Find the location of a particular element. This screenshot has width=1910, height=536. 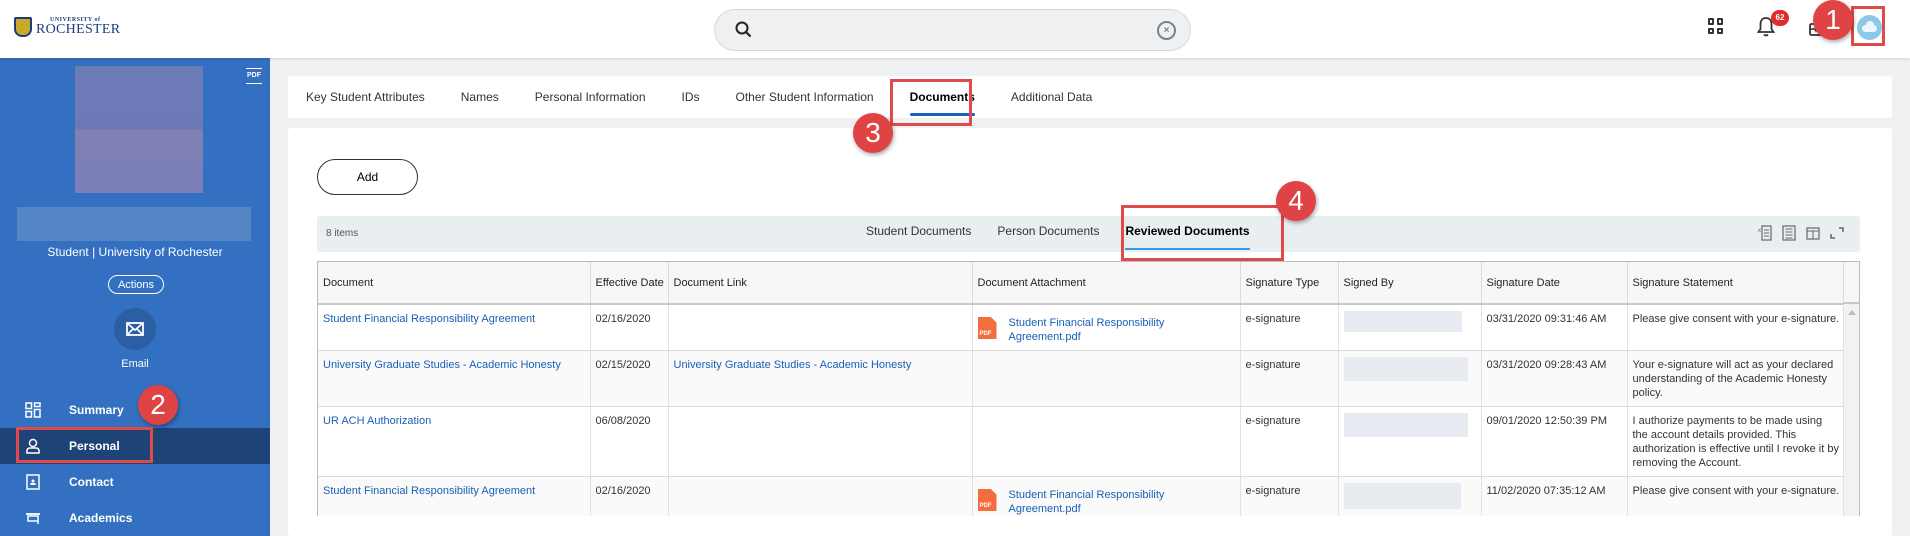

profile-photo is located at coordinates (139, 129).